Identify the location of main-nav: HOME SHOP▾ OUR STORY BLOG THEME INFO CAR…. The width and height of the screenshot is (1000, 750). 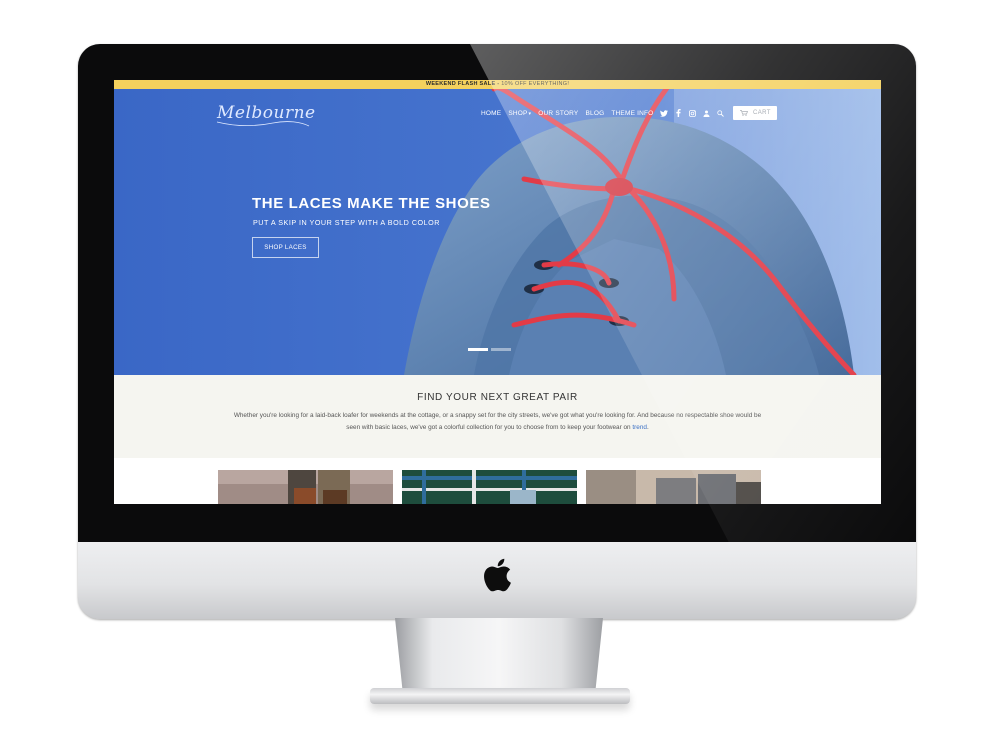
(629, 113).